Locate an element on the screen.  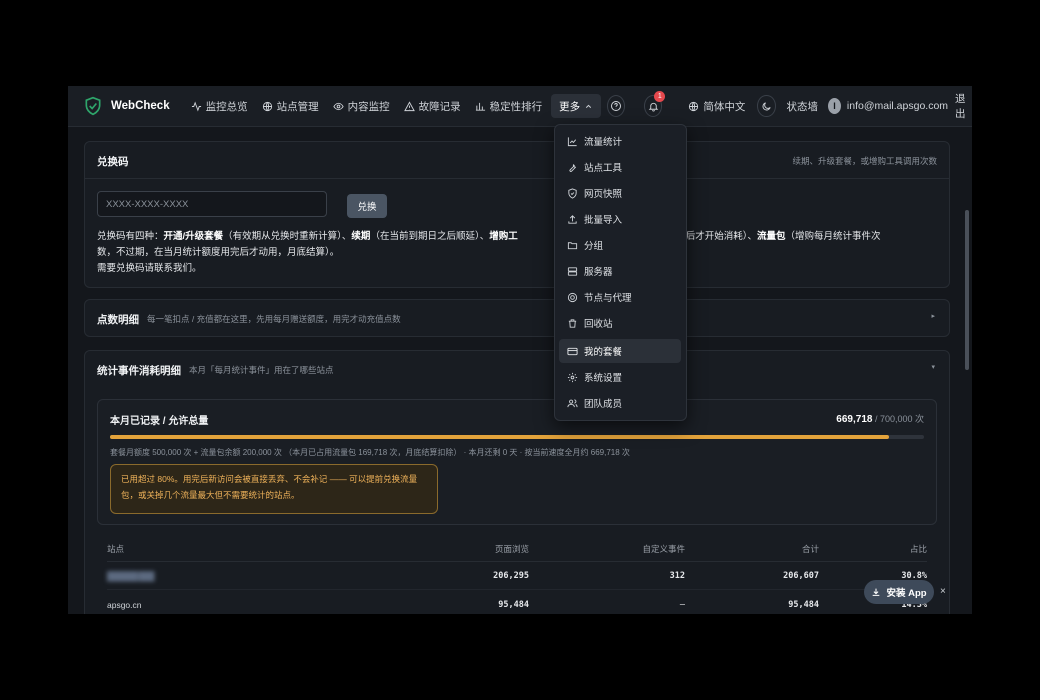
points-card: 点数明细 每一笔扣点 / 充值都在这里，先用每月赠送额度，用完才动充值点数 ▸ is located at coordinates (517, 318).